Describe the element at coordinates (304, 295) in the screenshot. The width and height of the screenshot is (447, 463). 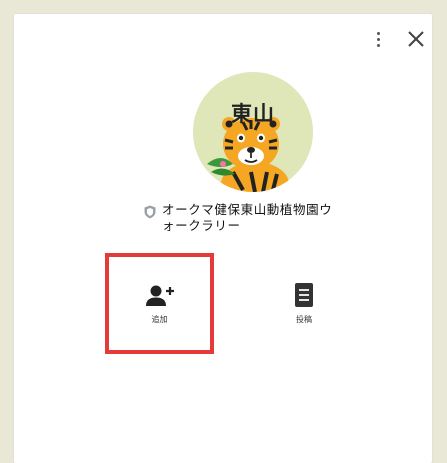
I see `post-list-icon` at that location.